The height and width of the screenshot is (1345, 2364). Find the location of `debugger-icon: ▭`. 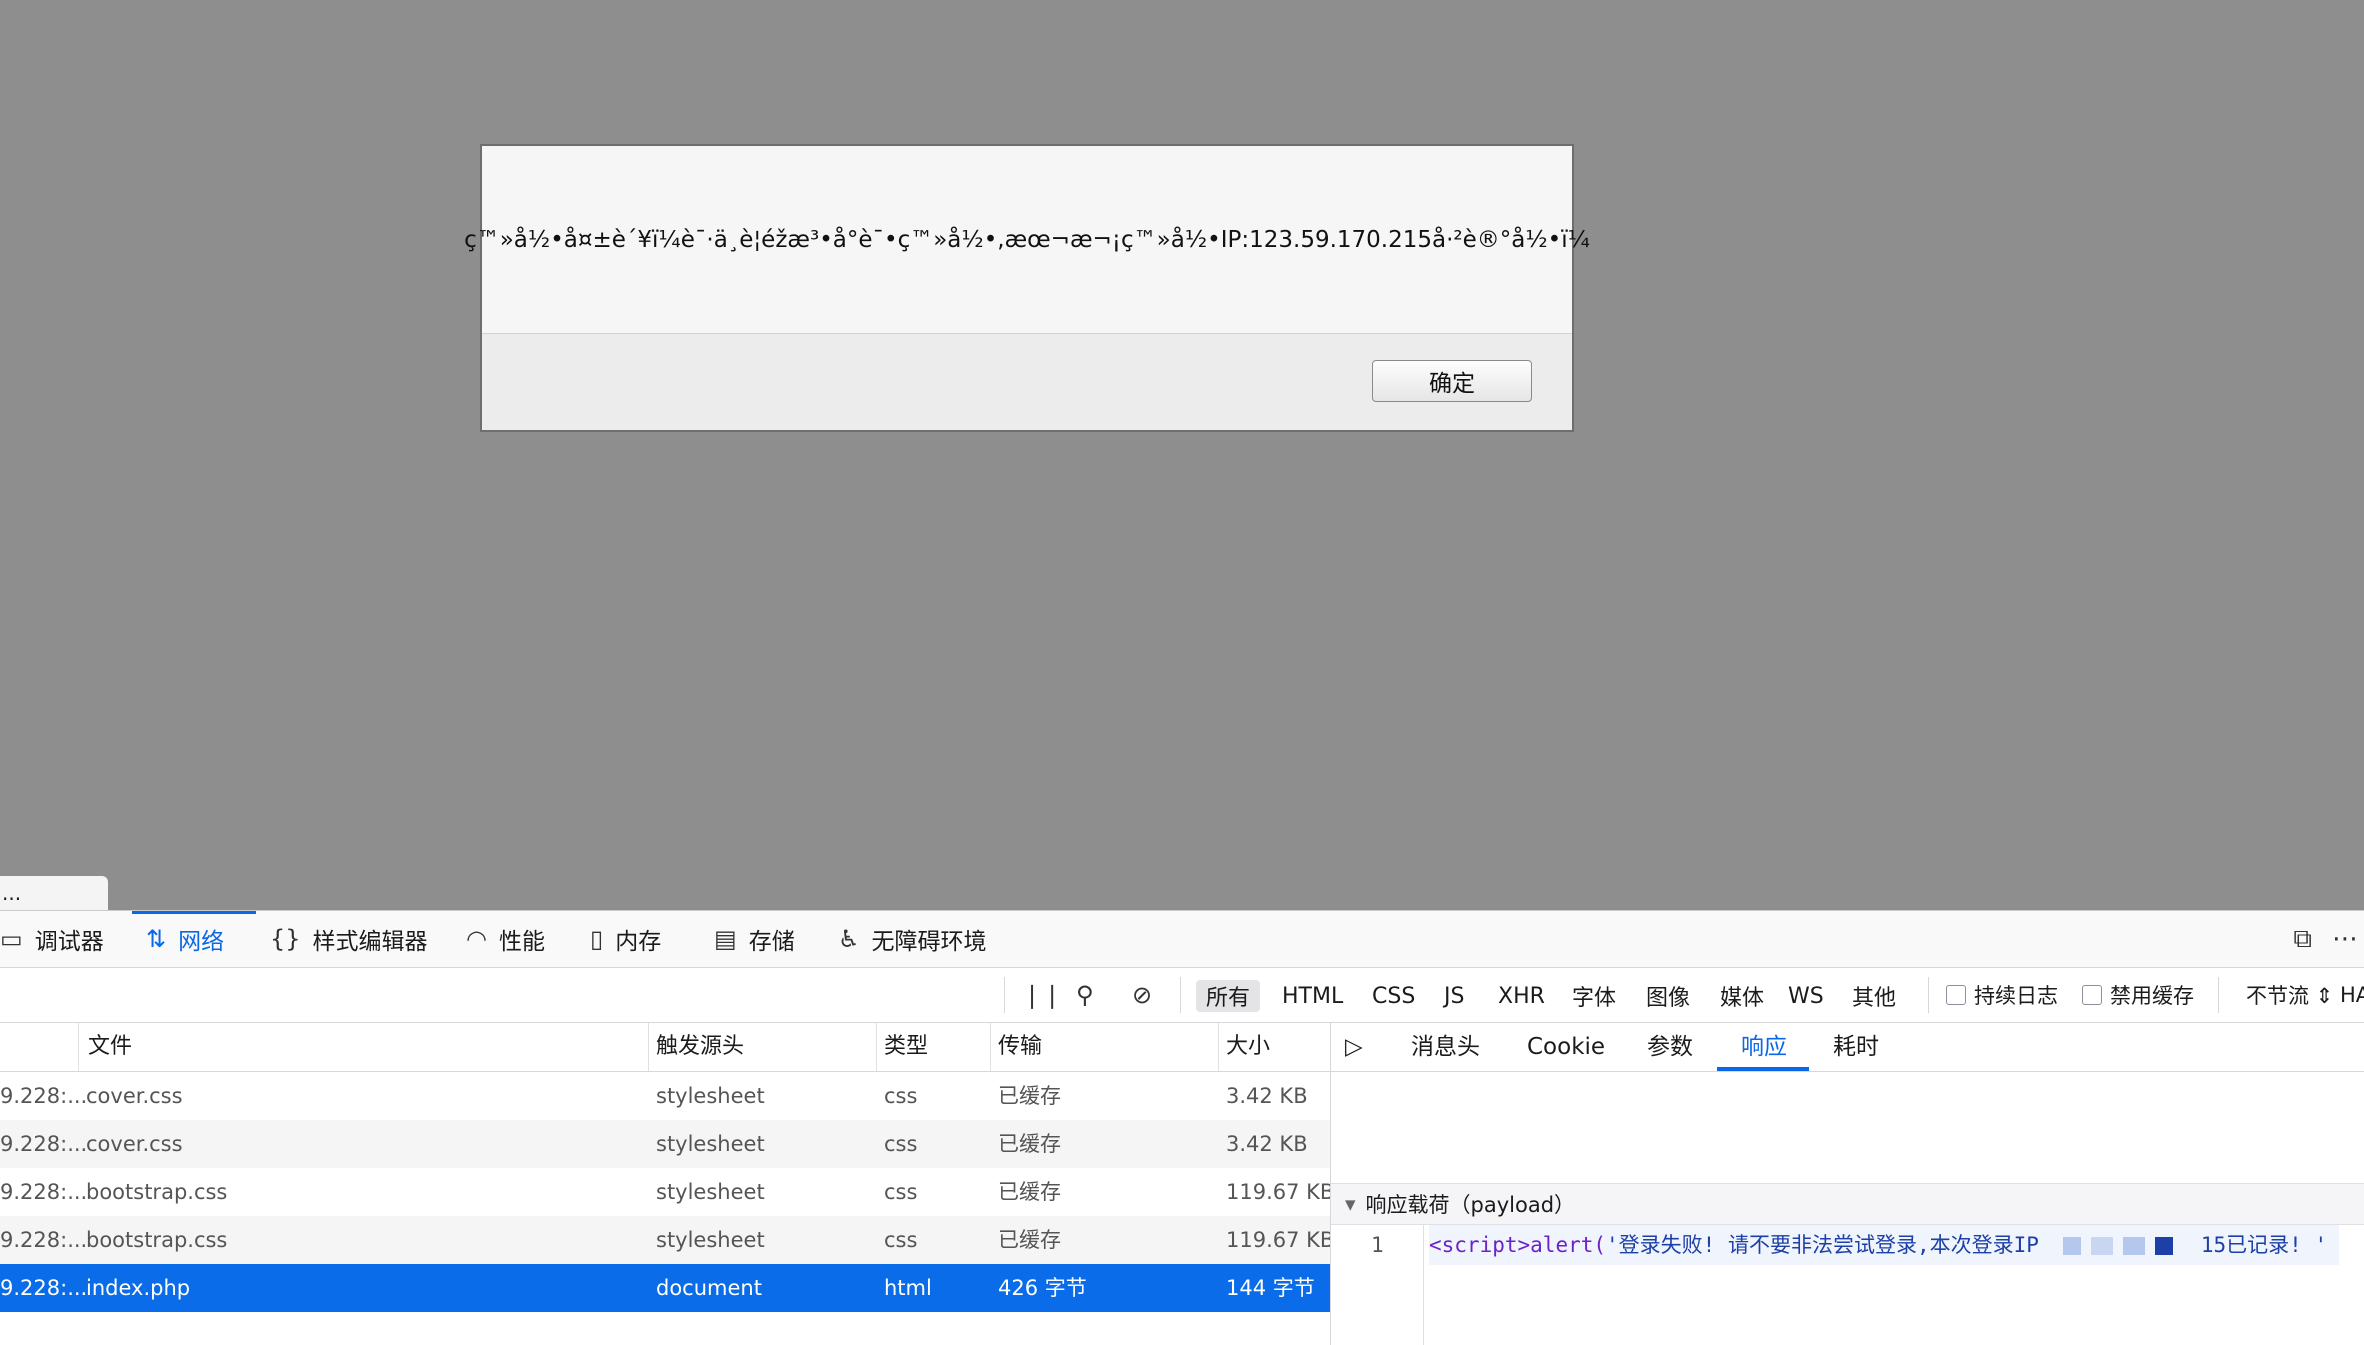

debugger-icon: ▭ is located at coordinates (11, 939).